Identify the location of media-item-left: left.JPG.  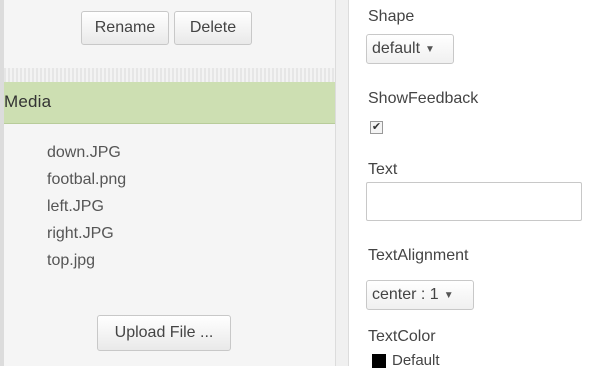
(86, 210).